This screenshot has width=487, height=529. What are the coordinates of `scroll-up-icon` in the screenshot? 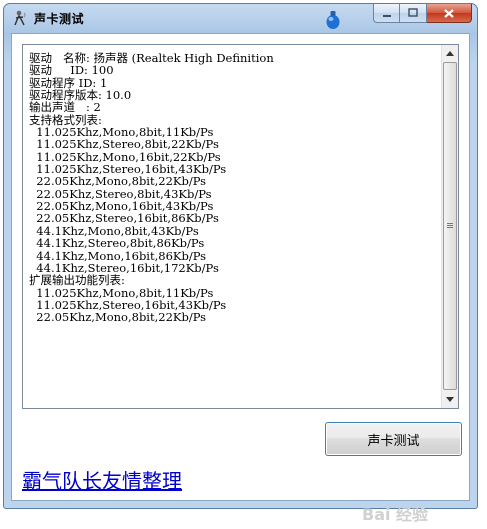 It's located at (450, 53).